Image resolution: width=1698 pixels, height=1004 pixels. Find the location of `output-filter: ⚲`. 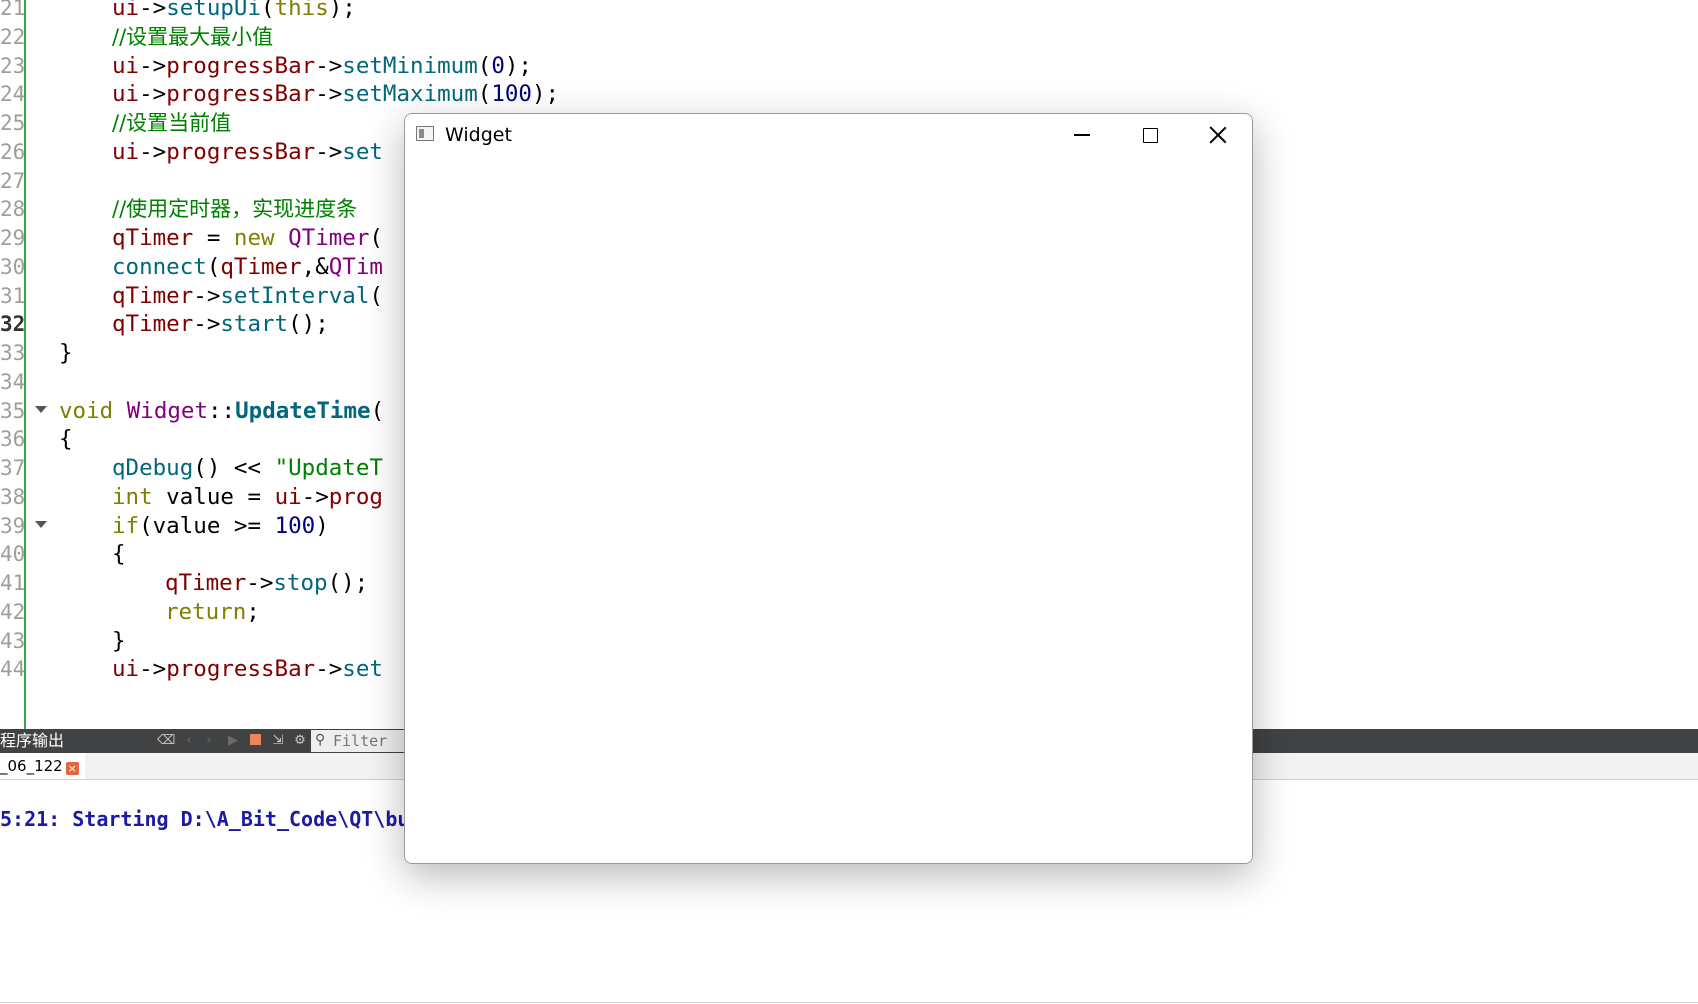

output-filter: ⚲ is located at coordinates (358, 741).